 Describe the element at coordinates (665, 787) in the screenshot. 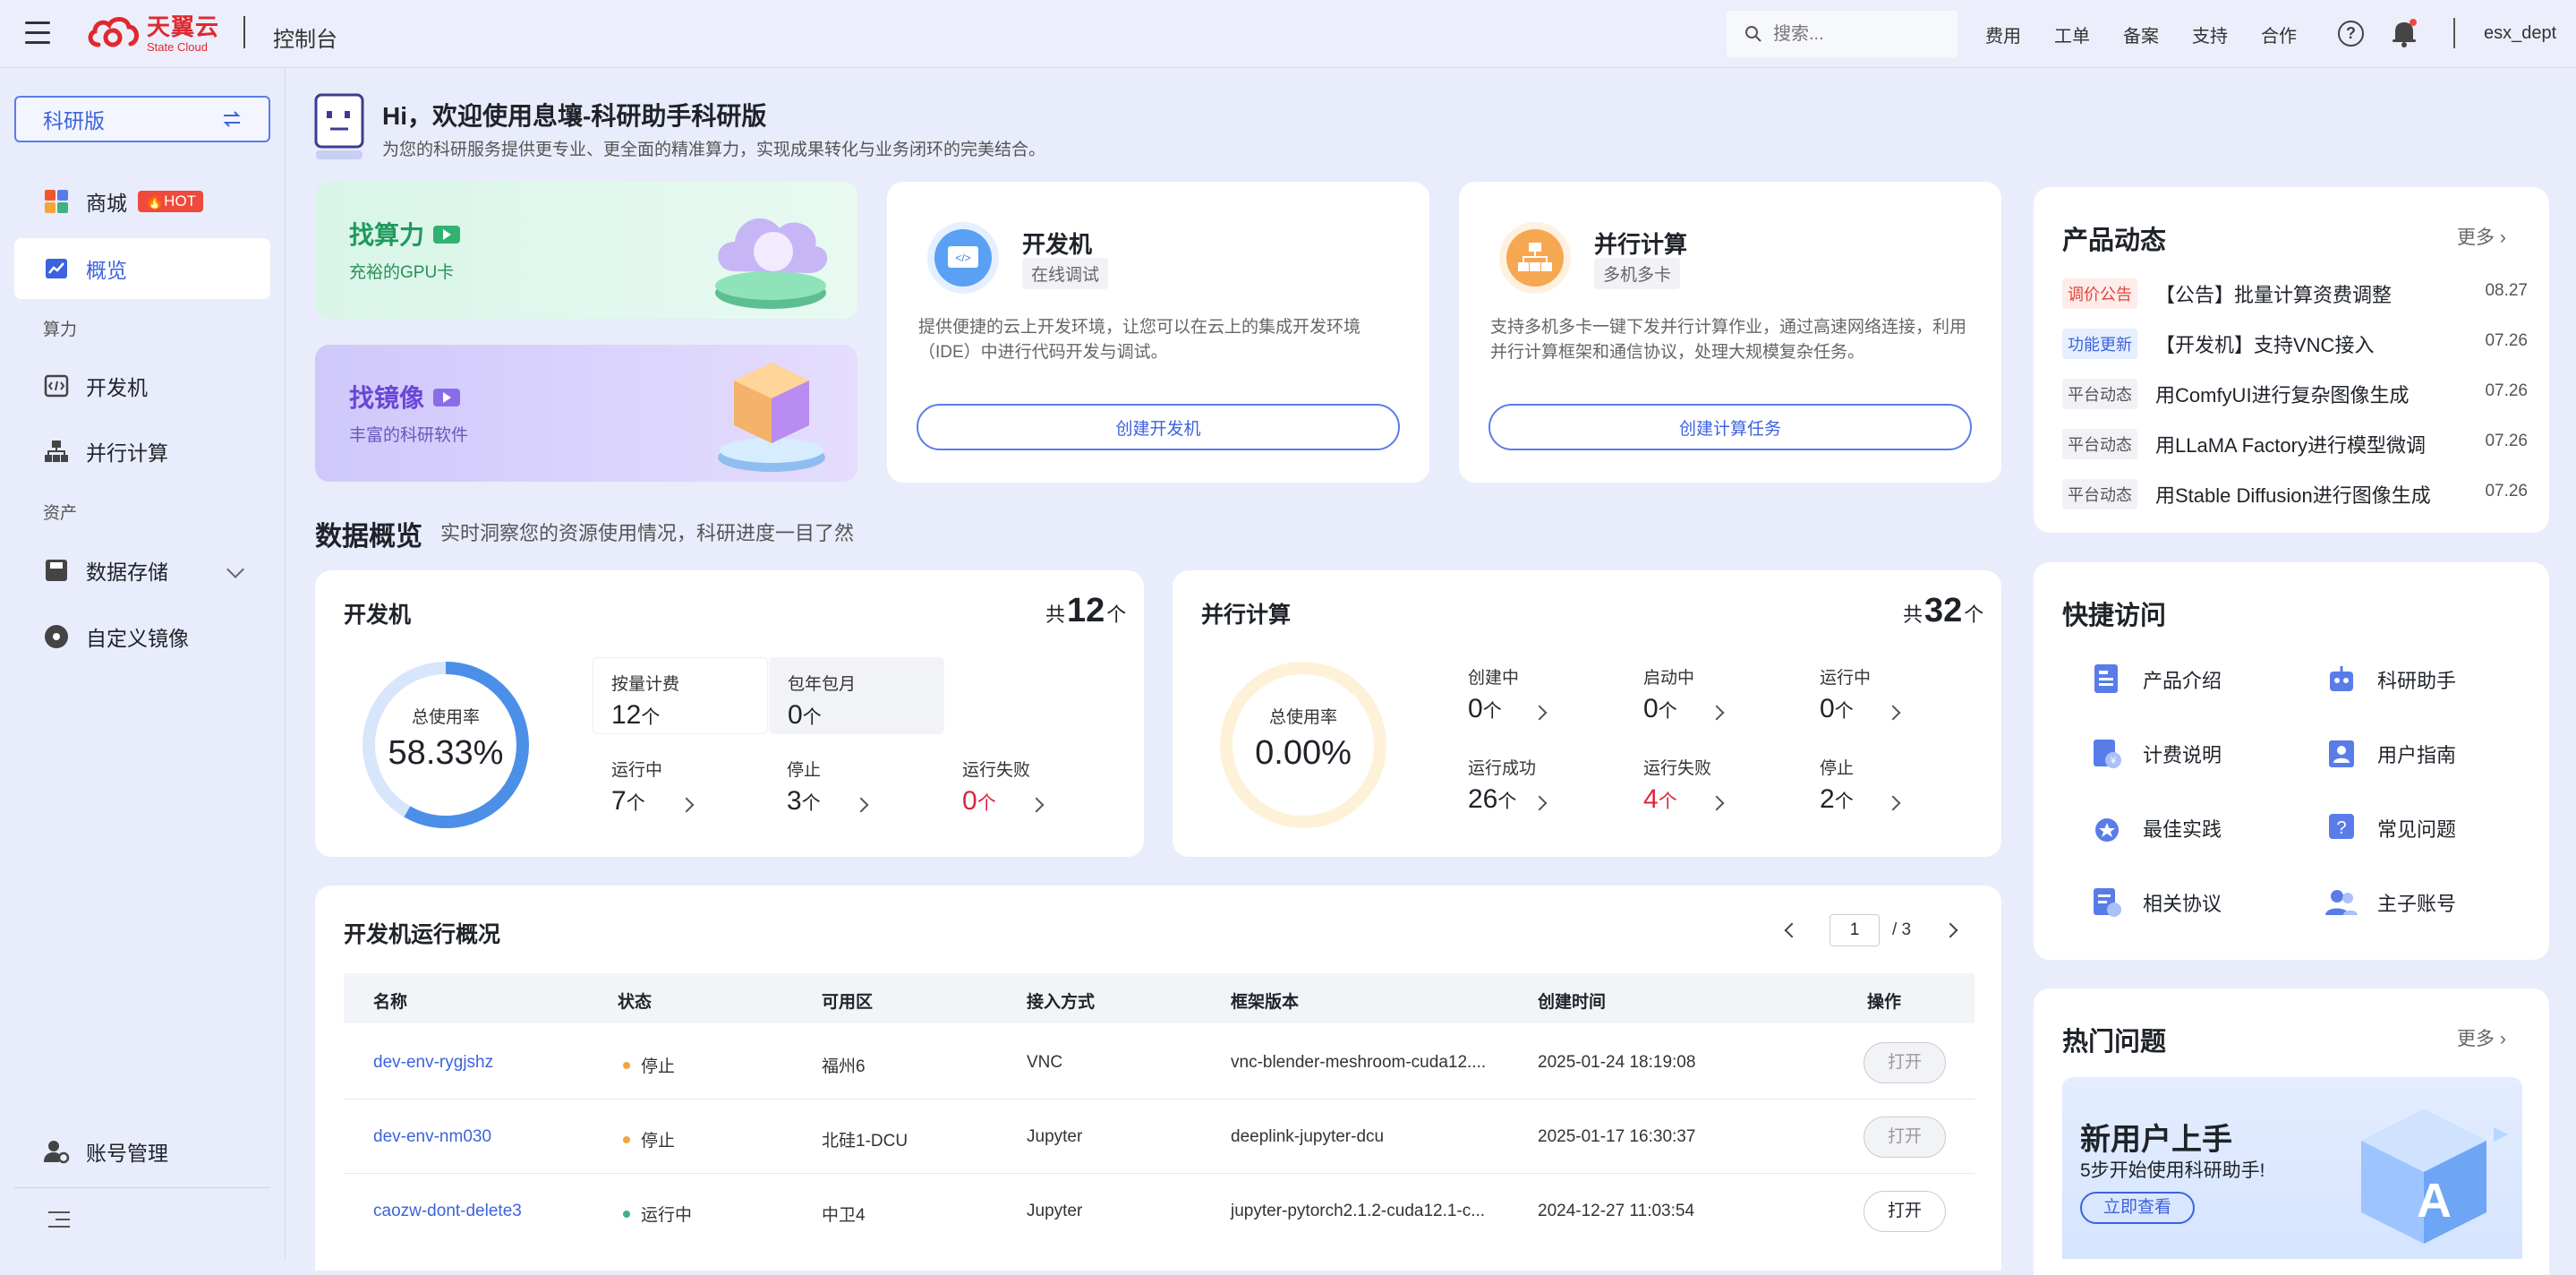

I see `metric-running: 运行中 7个` at that location.